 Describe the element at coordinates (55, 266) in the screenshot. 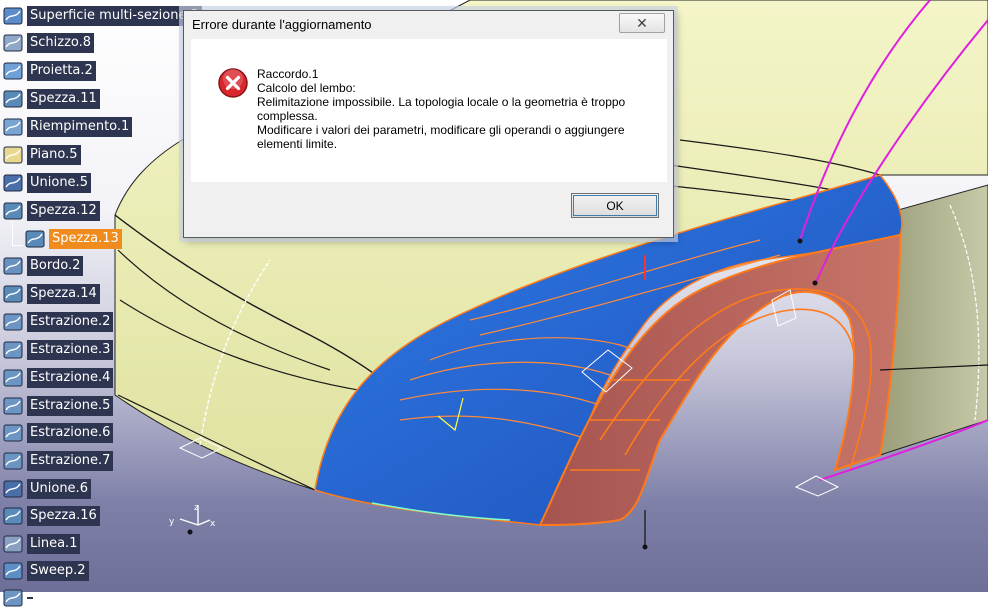

I see `tree-item-label: Bordo.2` at that location.